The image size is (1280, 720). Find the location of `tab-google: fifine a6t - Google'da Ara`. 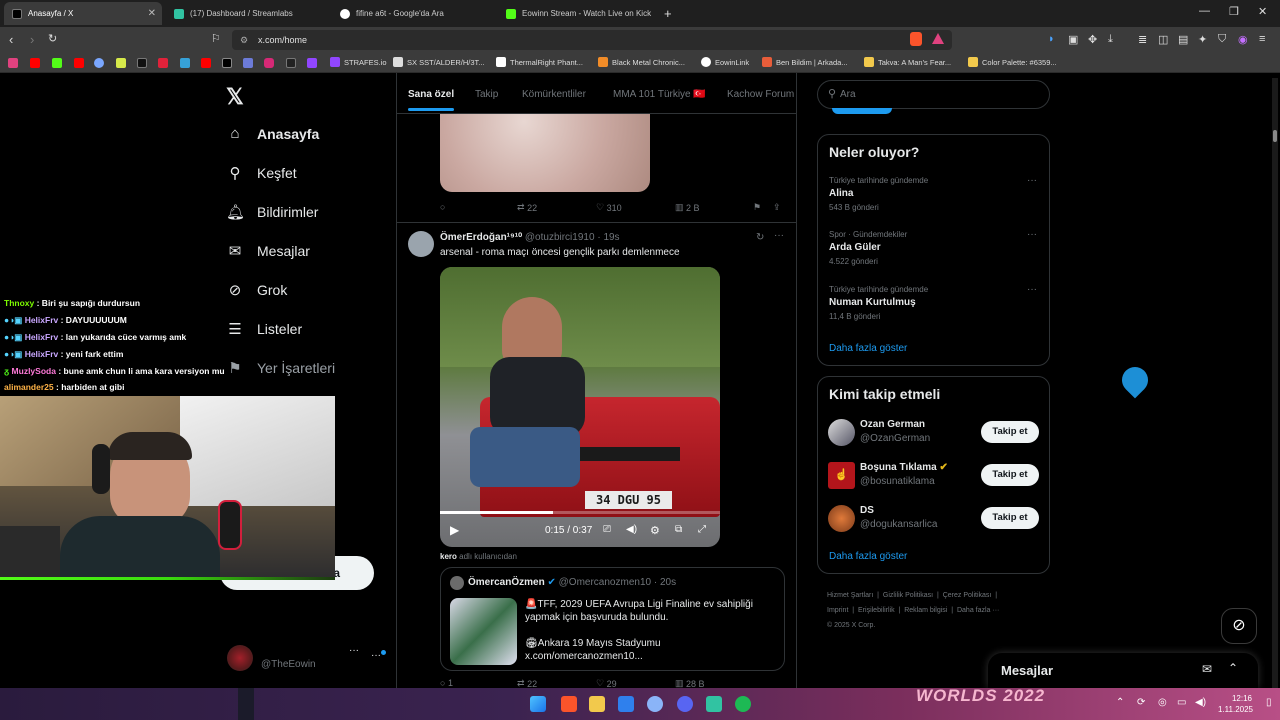

tab-google: fifine a6t - Google'da Ara is located at coordinates (413, 13).